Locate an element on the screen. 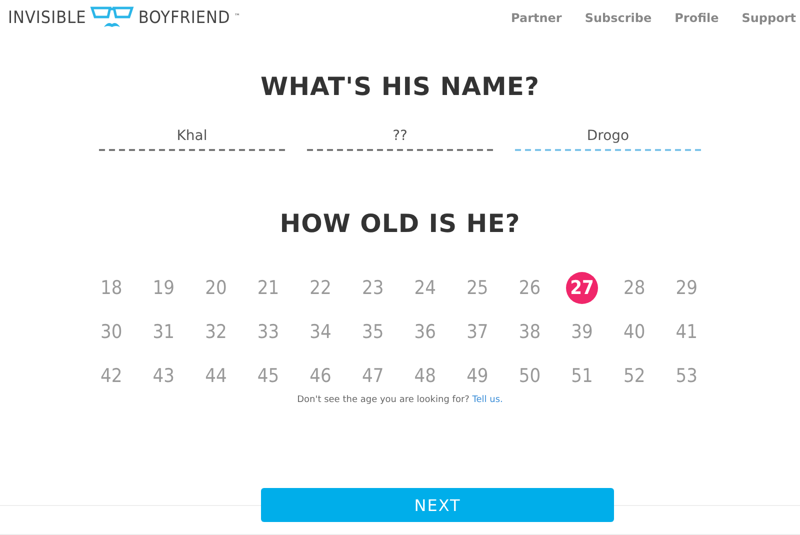 Image resolution: width=800 pixels, height=535 pixels. age-option: 21 is located at coordinates (268, 288).